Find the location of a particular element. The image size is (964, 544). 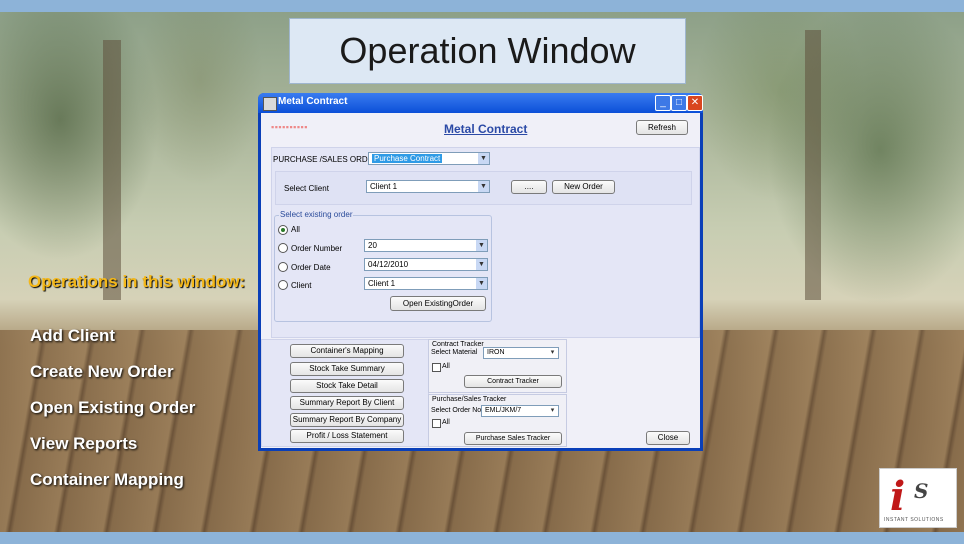

ps-all-label: All is located at coordinates (446, 422).